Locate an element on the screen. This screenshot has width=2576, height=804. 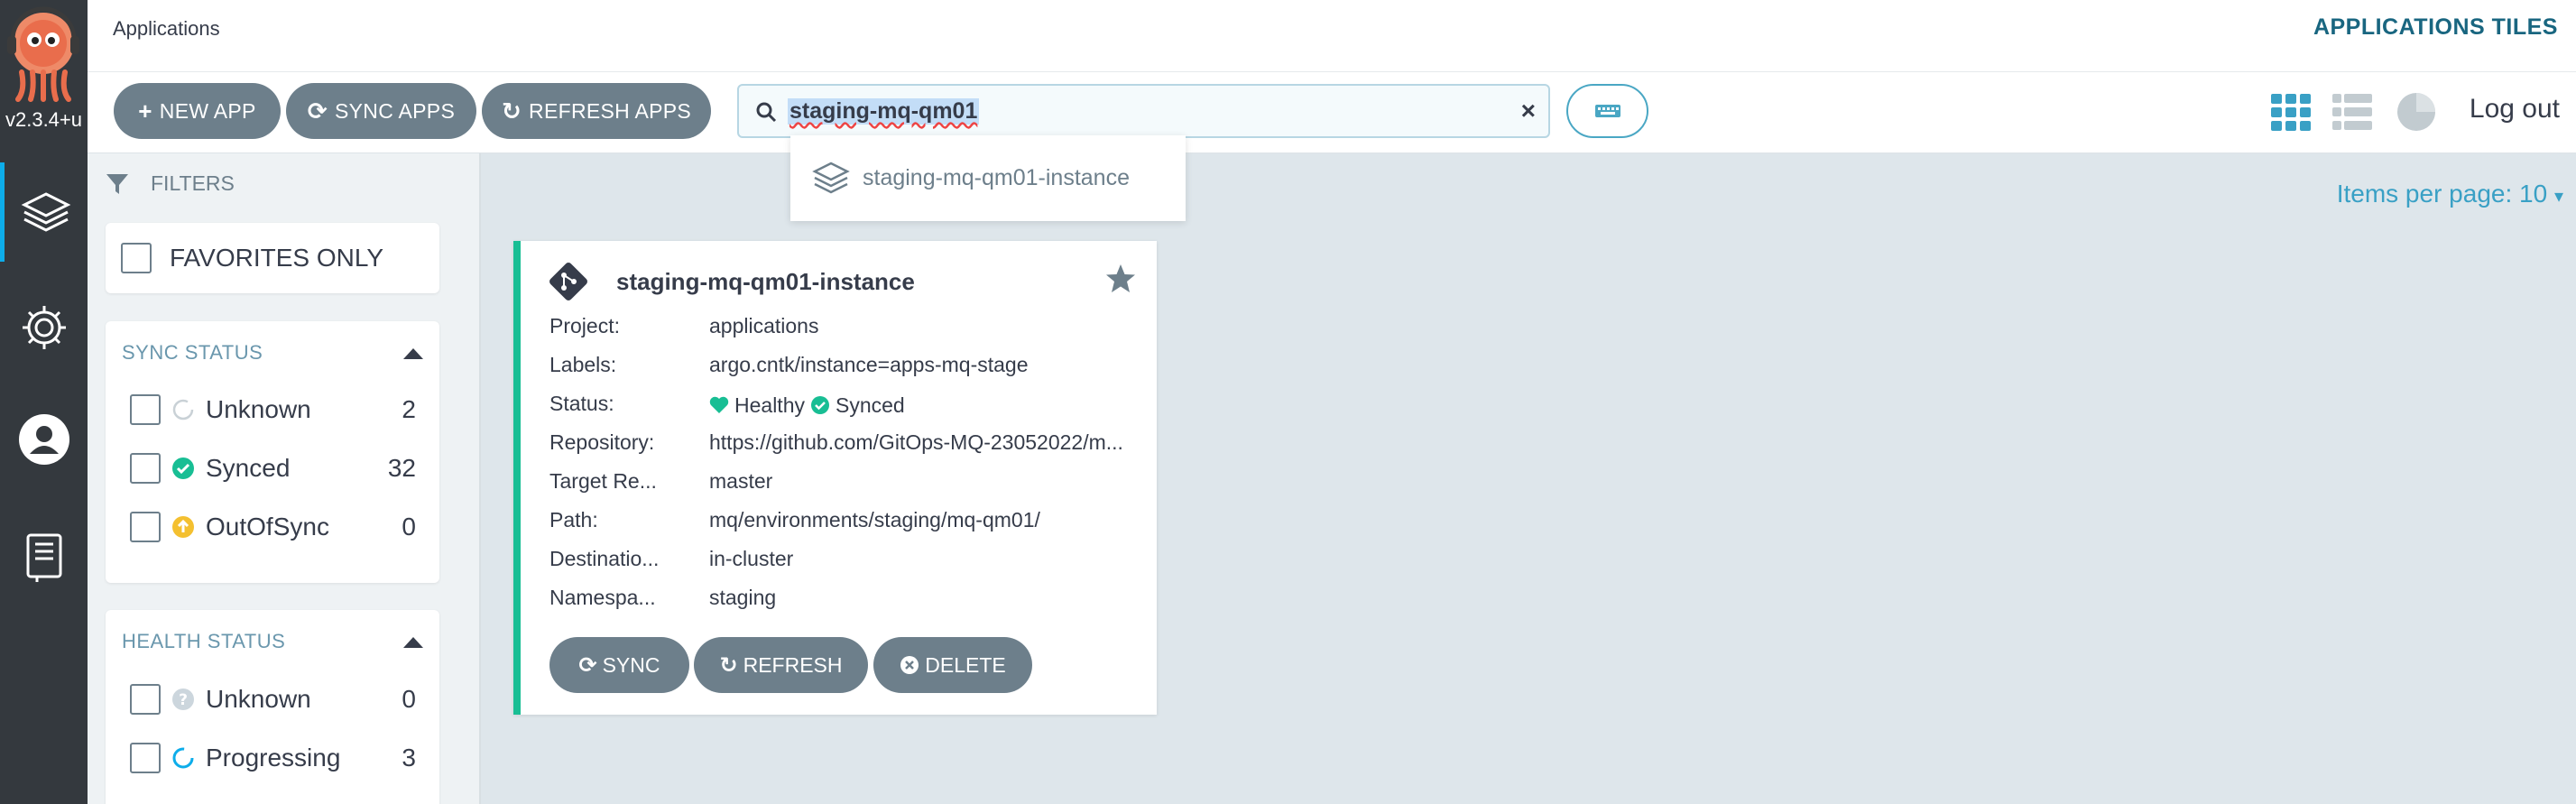
nav-user-info is located at coordinates (44, 439).